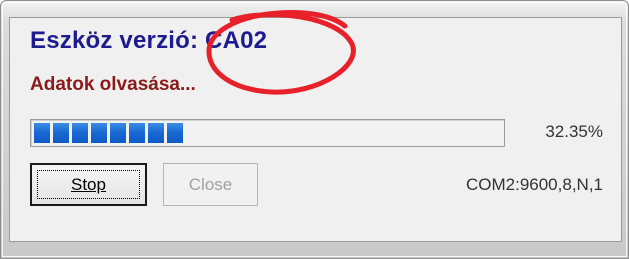 This screenshot has height=259, width=629. I want to click on progress-percent: 32.35%, so click(556, 132).